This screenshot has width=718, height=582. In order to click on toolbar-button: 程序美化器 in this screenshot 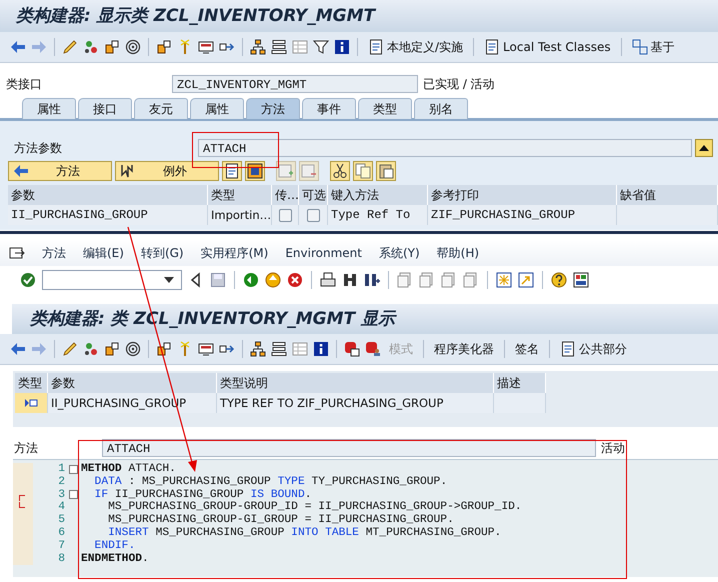, I will do `click(464, 349)`.